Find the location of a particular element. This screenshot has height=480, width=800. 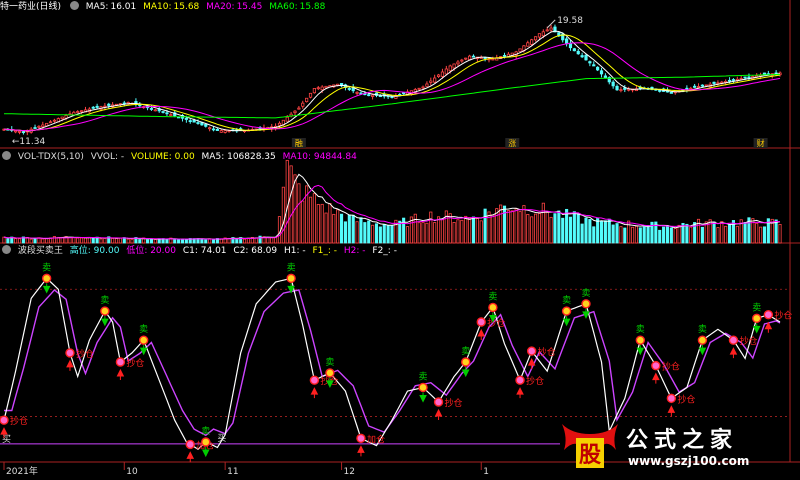

vol-name: VOL-TDX(5,10) is located at coordinates (50, 157).